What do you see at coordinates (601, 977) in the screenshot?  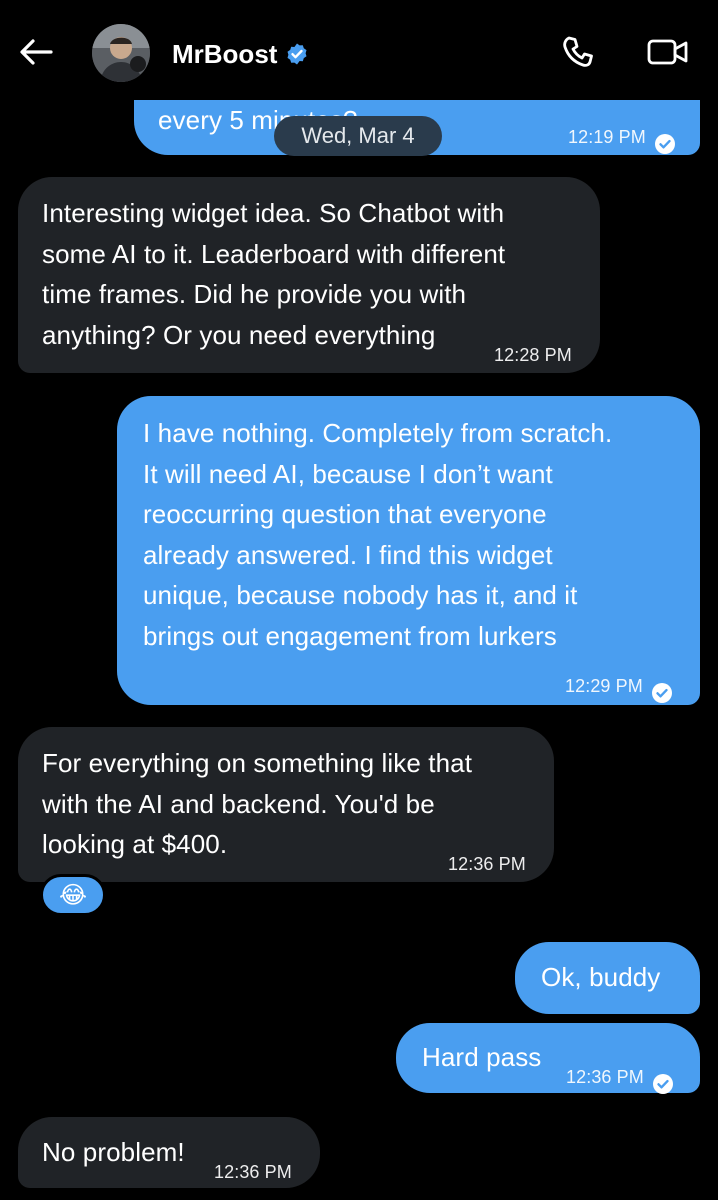 I see `message-text: Ok, buddy` at bounding box center [601, 977].